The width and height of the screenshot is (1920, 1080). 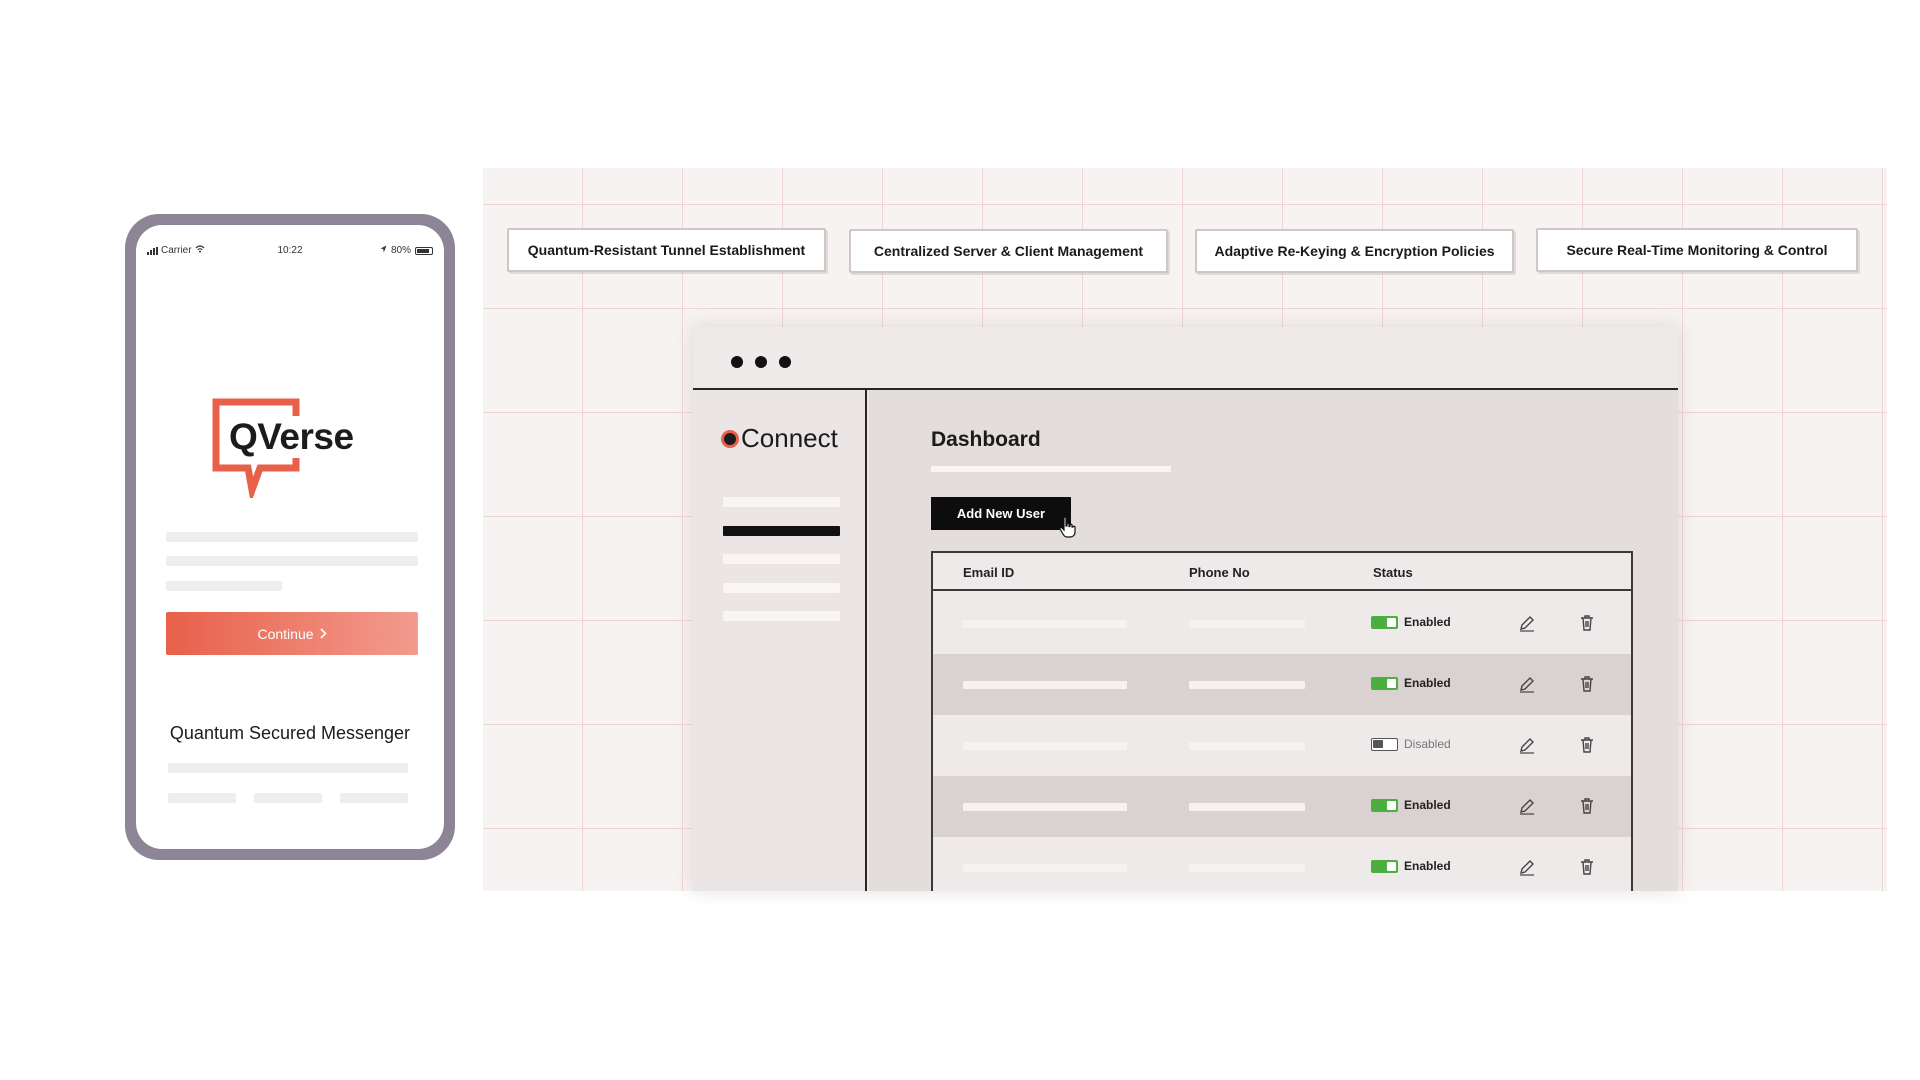 What do you see at coordinates (285, 633) in the screenshot?
I see `continue-label: Continue` at bounding box center [285, 633].